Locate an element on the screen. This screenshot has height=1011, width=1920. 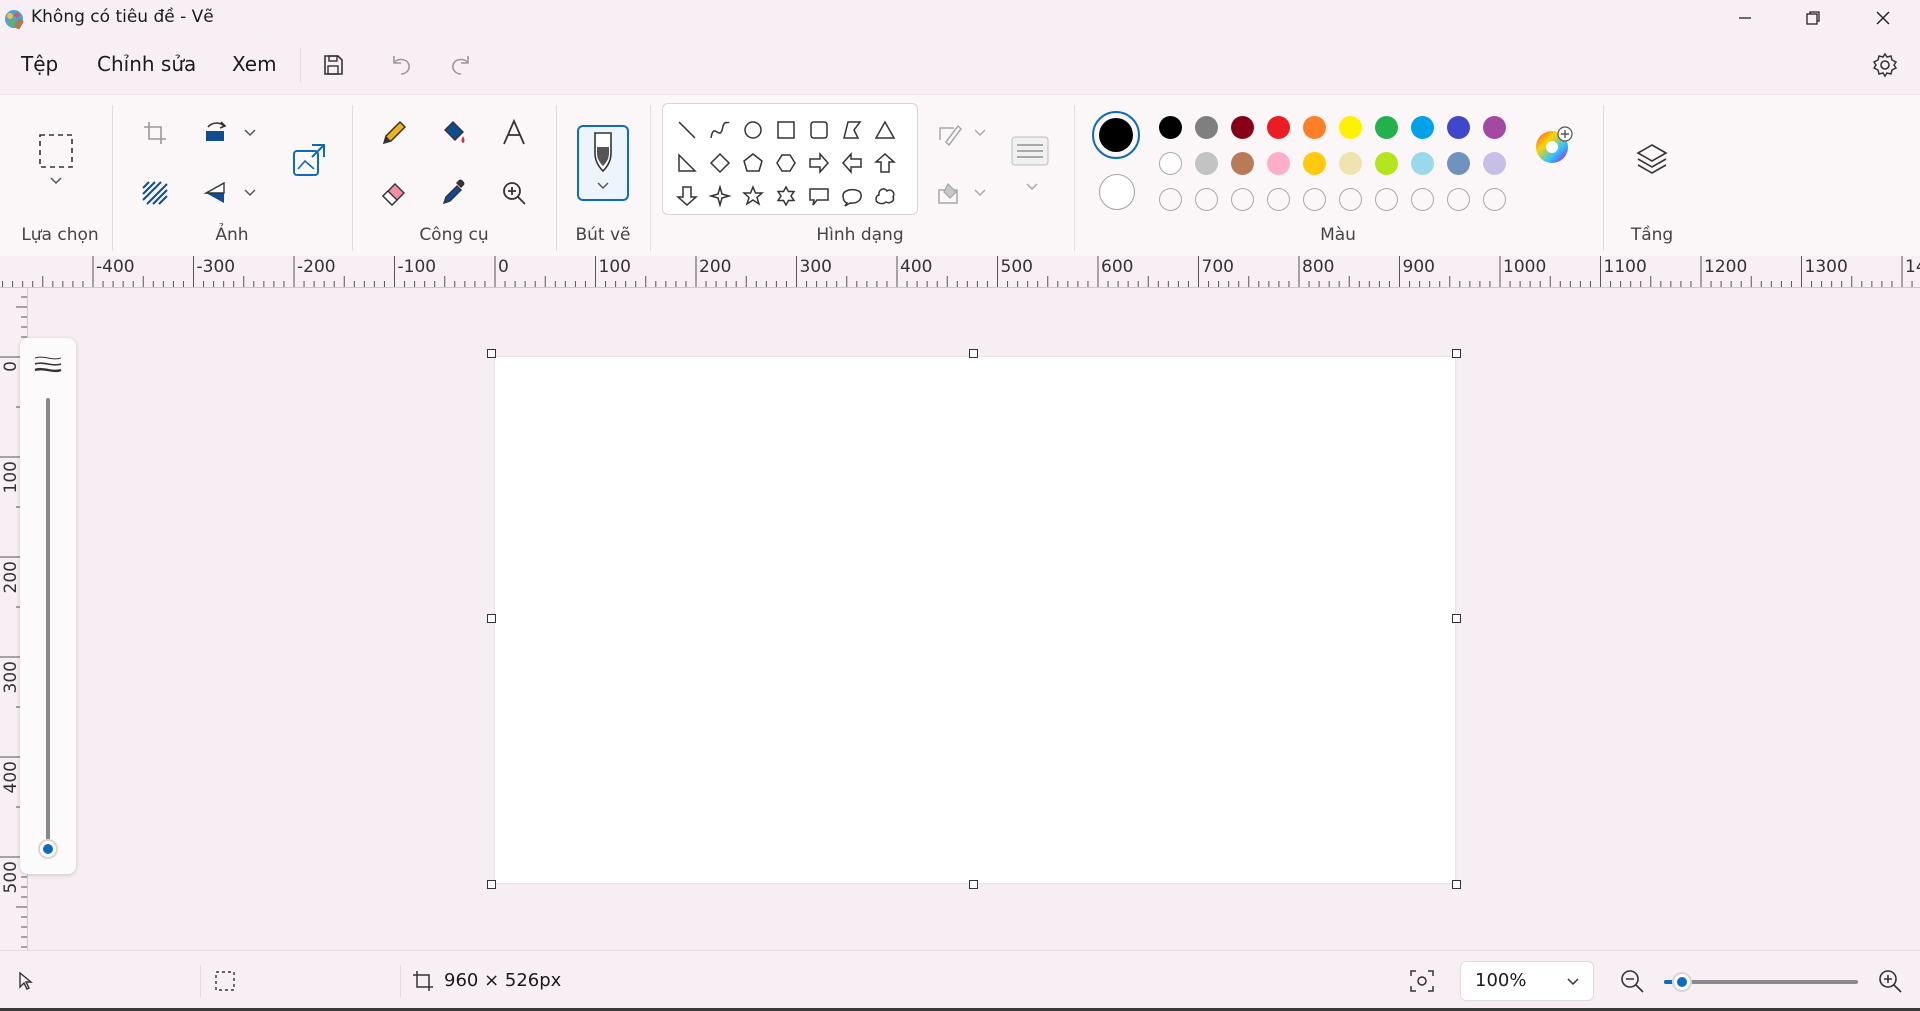
shape-pentagon-icon is located at coordinates (753, 162).